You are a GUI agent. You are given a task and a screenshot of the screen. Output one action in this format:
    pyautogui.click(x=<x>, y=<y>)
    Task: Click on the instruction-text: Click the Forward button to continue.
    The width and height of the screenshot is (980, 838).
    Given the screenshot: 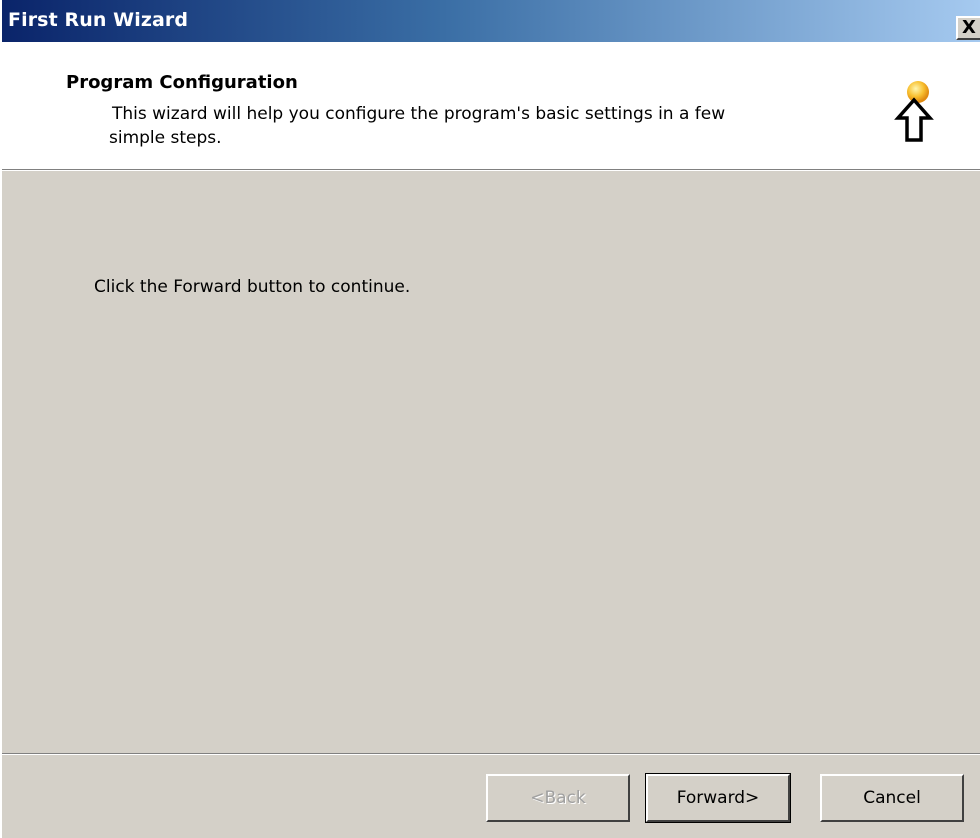 What is the action you would take?
    pyautogui.click(x=252, y=287)
    